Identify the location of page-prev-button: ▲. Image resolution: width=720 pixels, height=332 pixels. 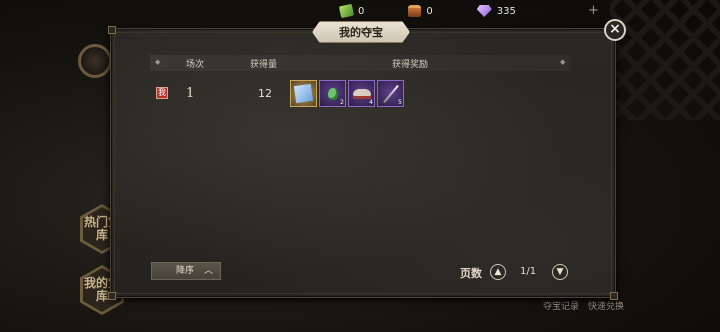
(498, 272).